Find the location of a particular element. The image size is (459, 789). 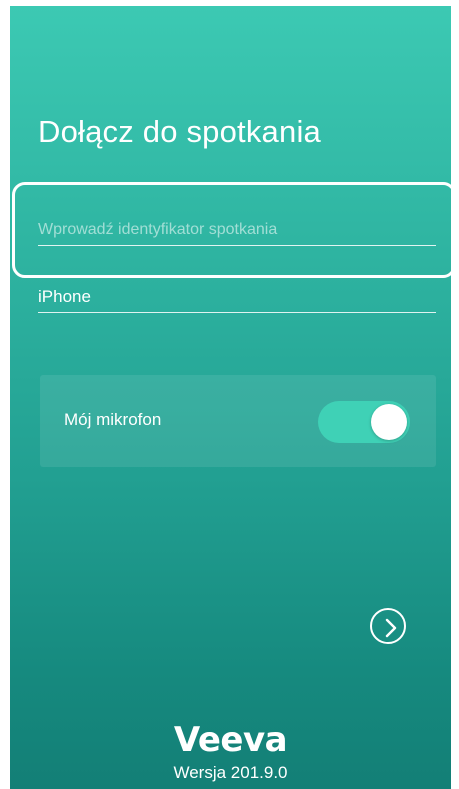

next-button is located at coordinates (388, 626).